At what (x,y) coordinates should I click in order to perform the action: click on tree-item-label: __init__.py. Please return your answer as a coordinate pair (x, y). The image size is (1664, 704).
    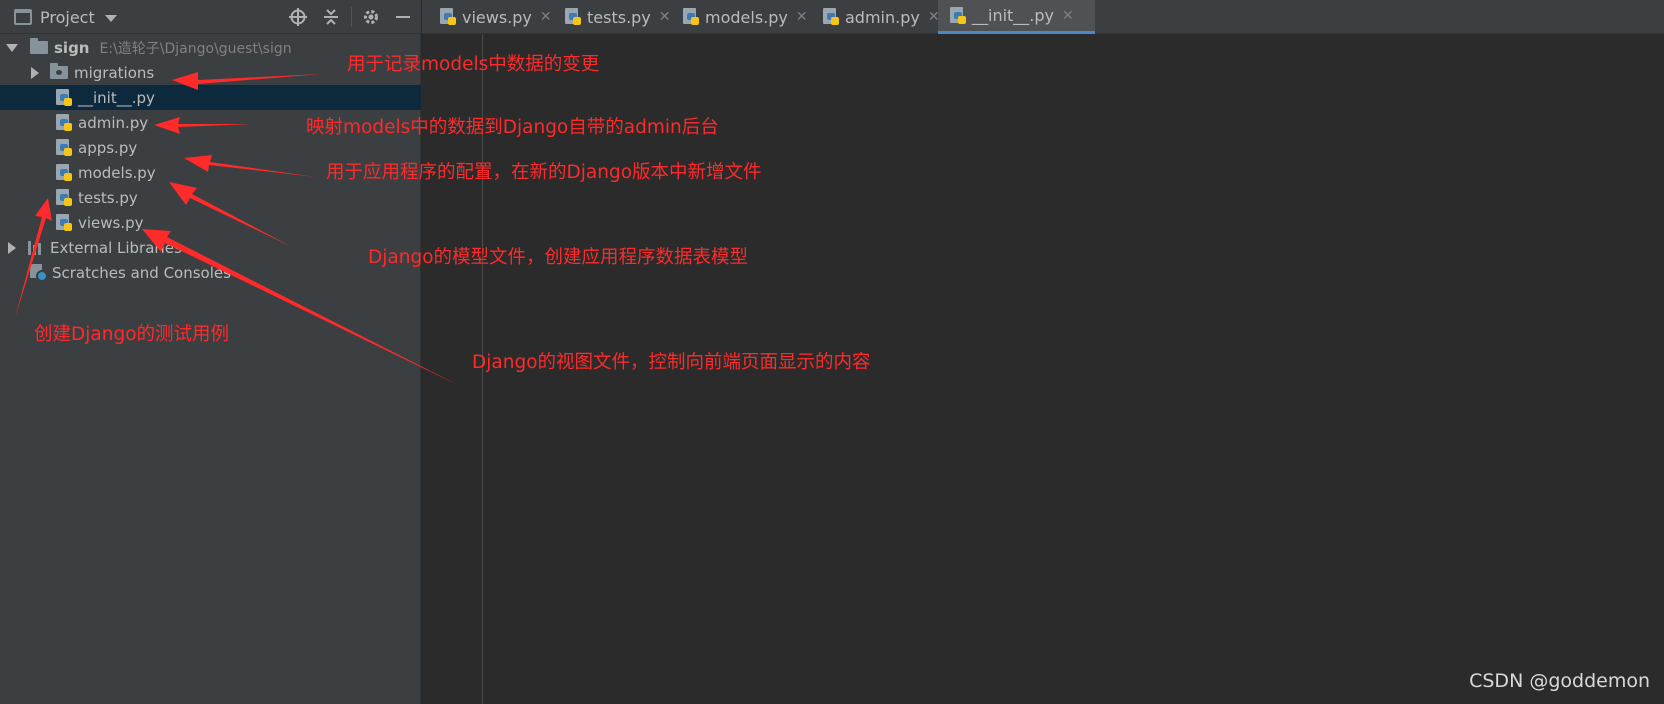
    Looking at the image, I should click on (116, 97).